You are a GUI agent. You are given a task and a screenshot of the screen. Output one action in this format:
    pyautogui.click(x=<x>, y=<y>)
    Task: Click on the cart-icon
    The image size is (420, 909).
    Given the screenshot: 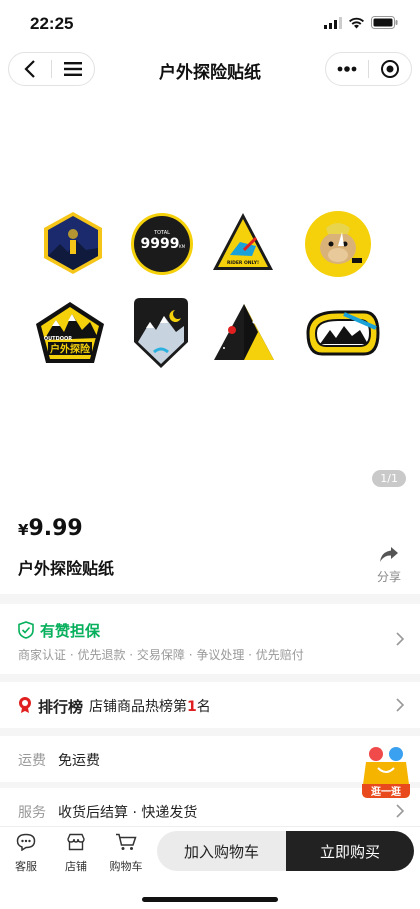 What is the action you would take?
    pyautogui.click(x=126, y=841)
    